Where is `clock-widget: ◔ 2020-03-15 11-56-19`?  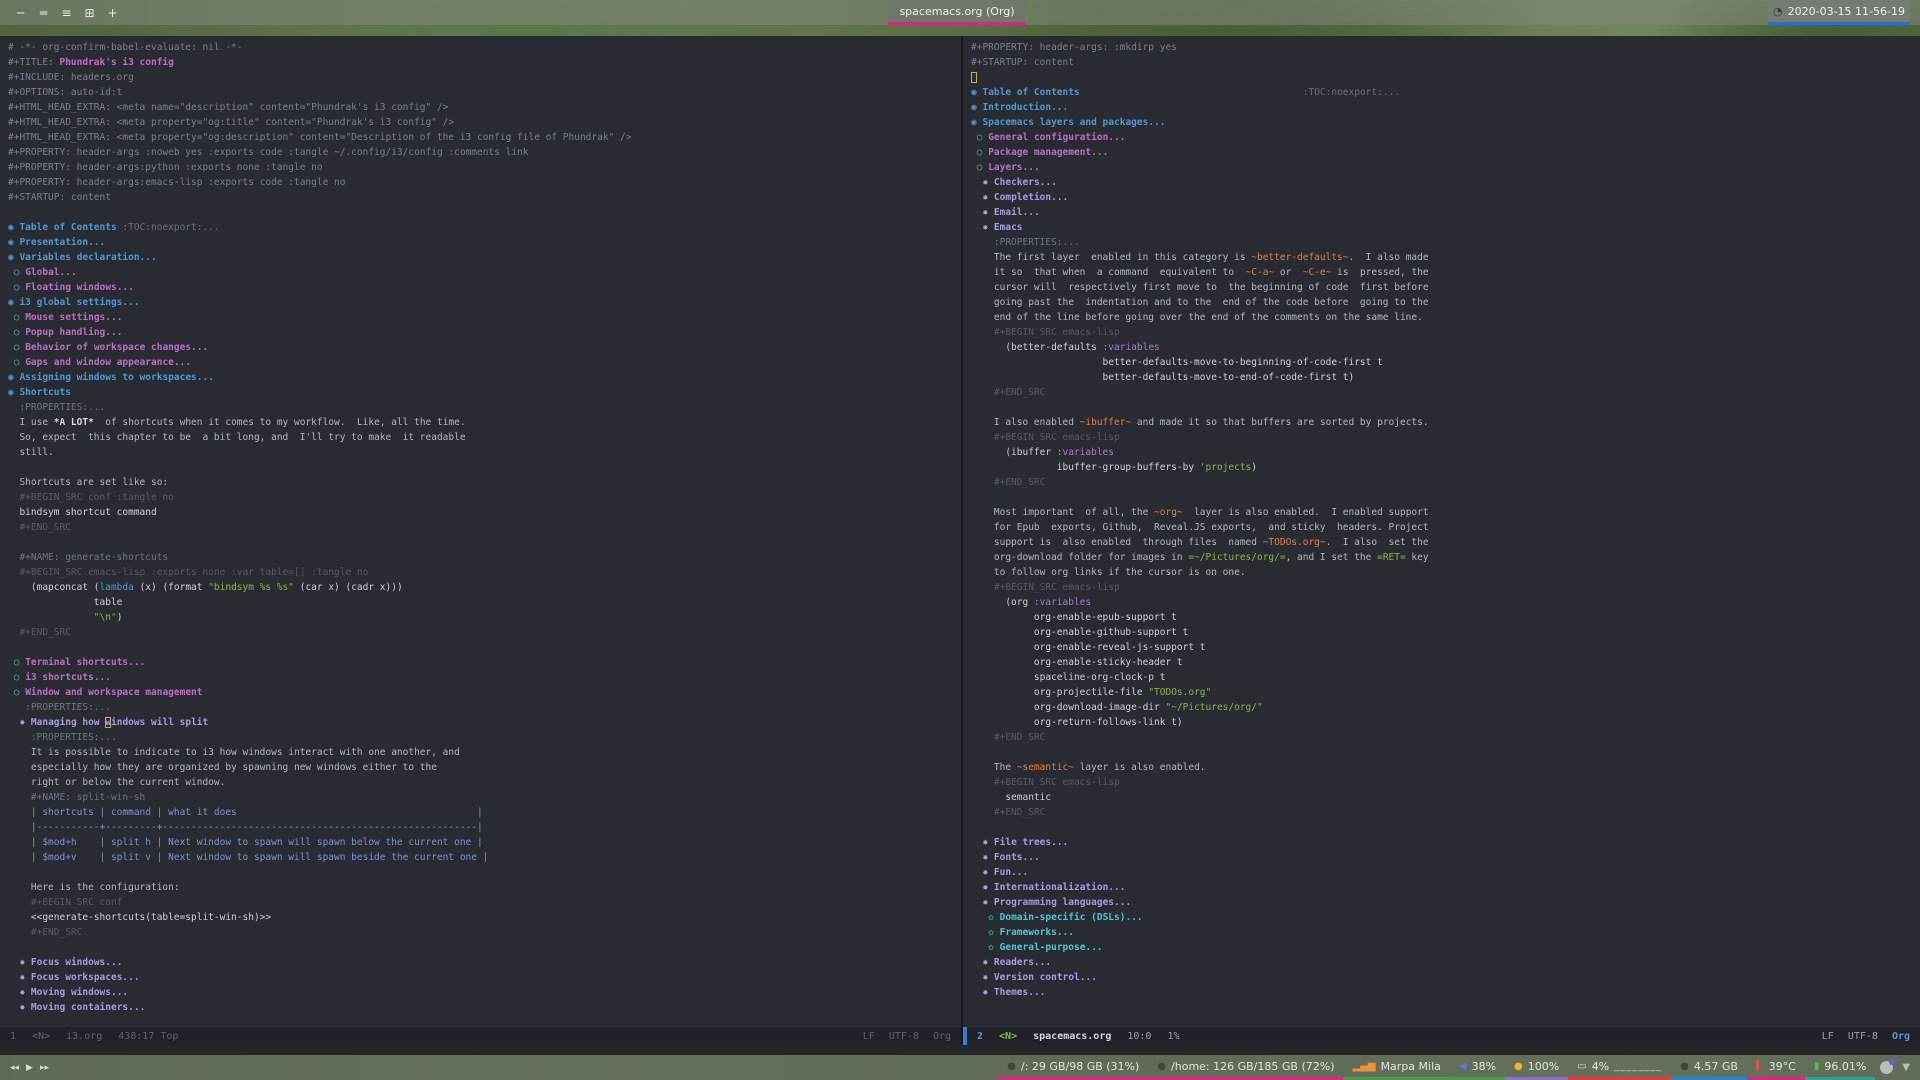
clock-widget: ◔ 2020-03-15 11-56-19 is located at coordinates (1839, 12).